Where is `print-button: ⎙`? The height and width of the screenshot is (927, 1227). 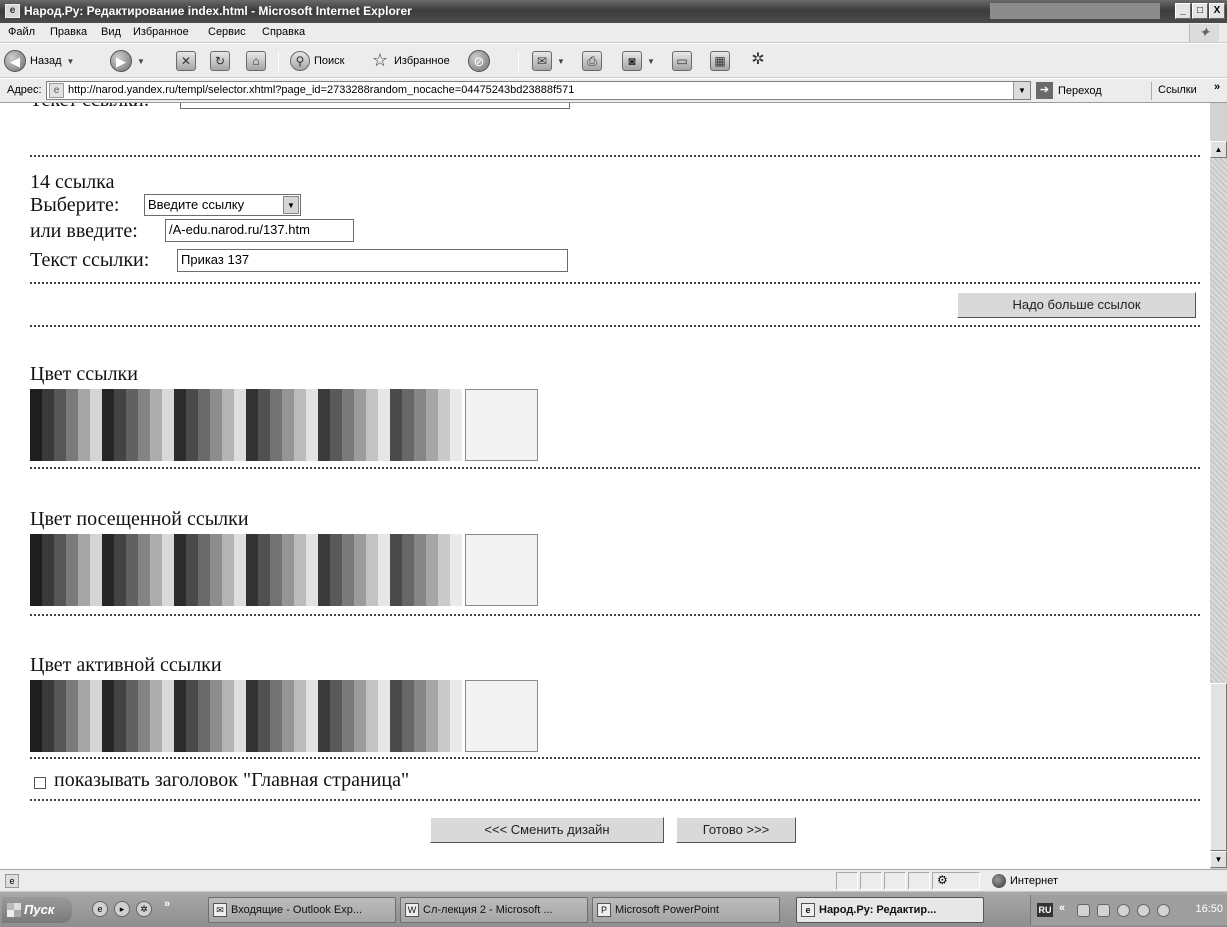 print-button: ⎙ is located at coordinates (592, 61).